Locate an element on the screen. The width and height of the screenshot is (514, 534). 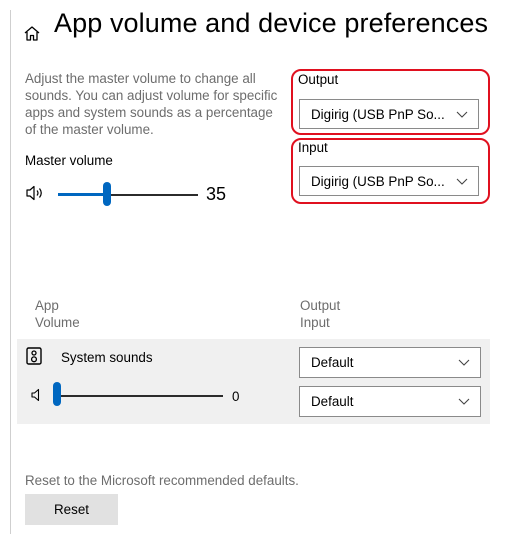
app-name: System sounds is located at coordinates (107, 357).